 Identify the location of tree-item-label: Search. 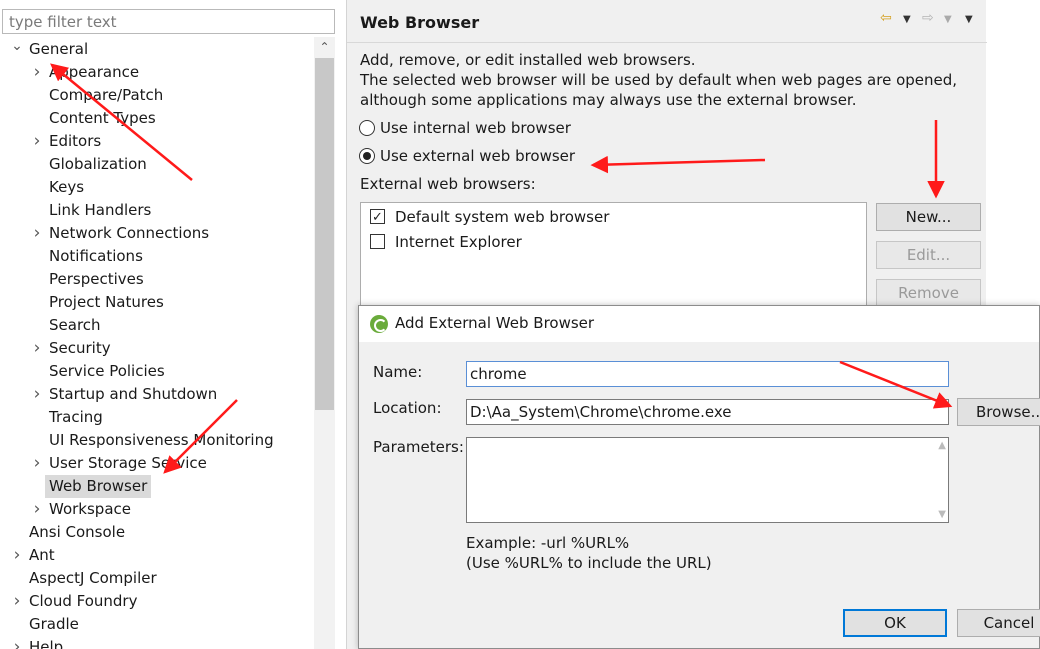
(75, 325).